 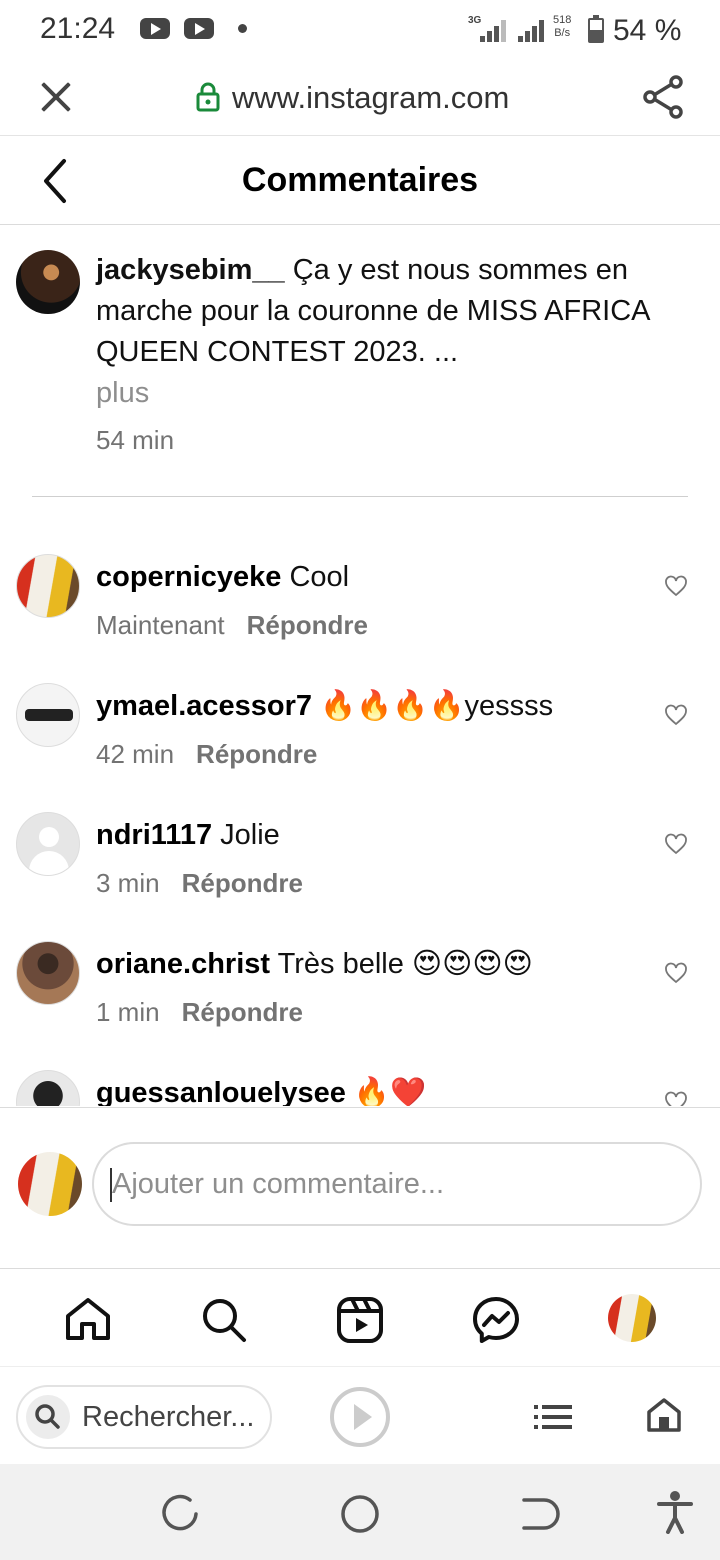 I want to click on browser-home-icon, so click(x=664, y=1415).